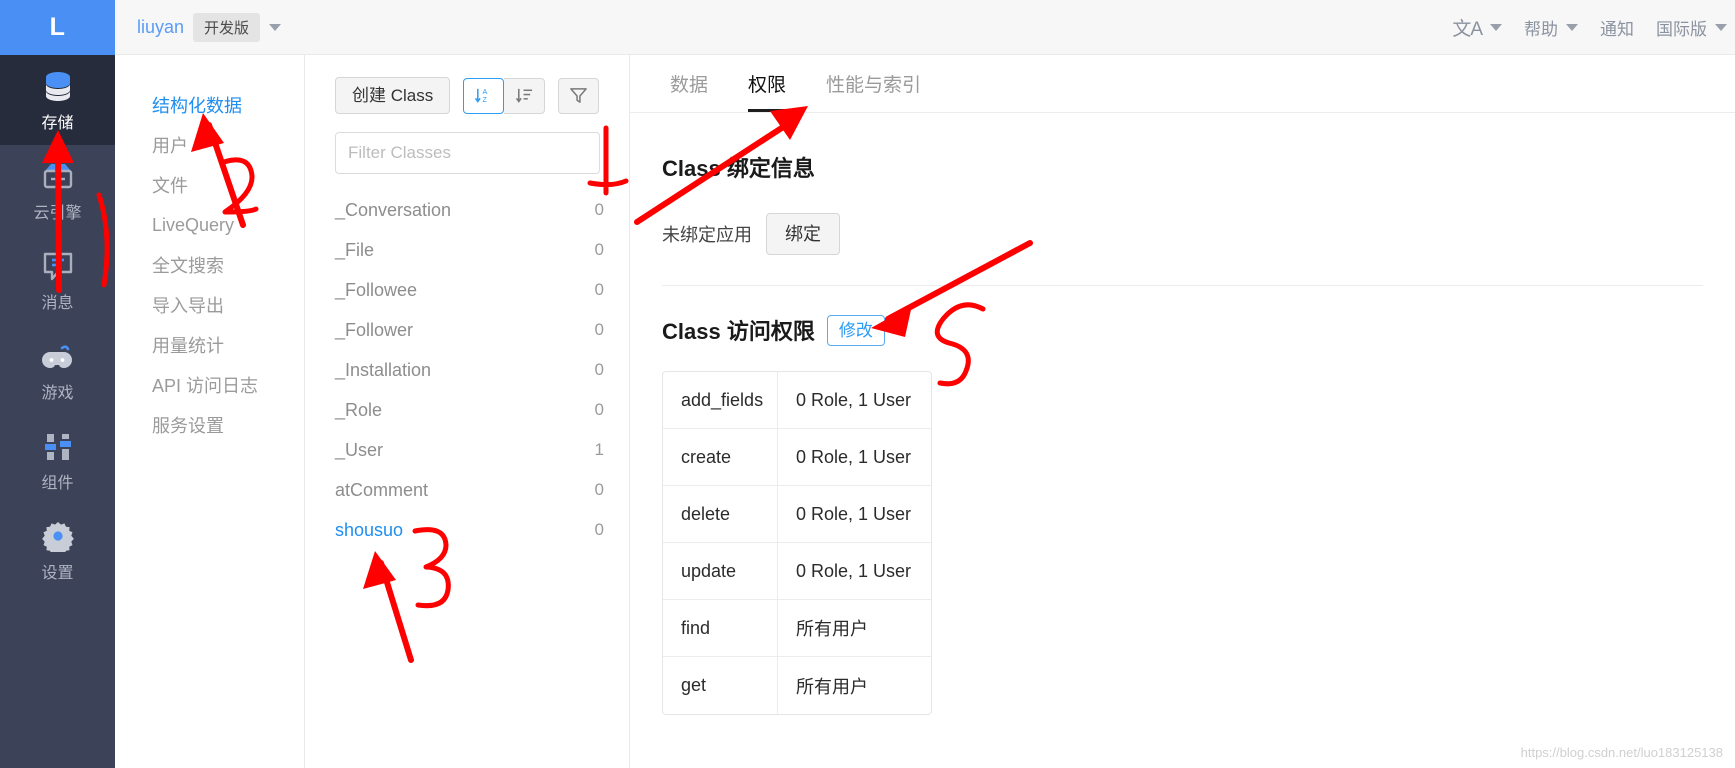  What do you see at coordinates (467, 153) in the screenshot?
I see `filter-classes-input` at bounding box center [467, 153].